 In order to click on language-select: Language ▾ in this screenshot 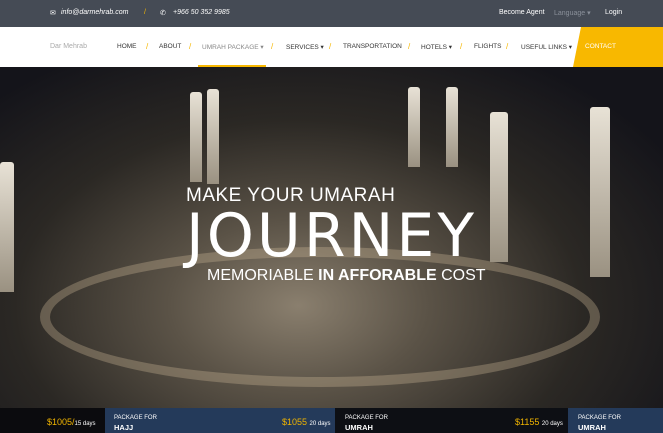, I will do `click(572, 13)`.